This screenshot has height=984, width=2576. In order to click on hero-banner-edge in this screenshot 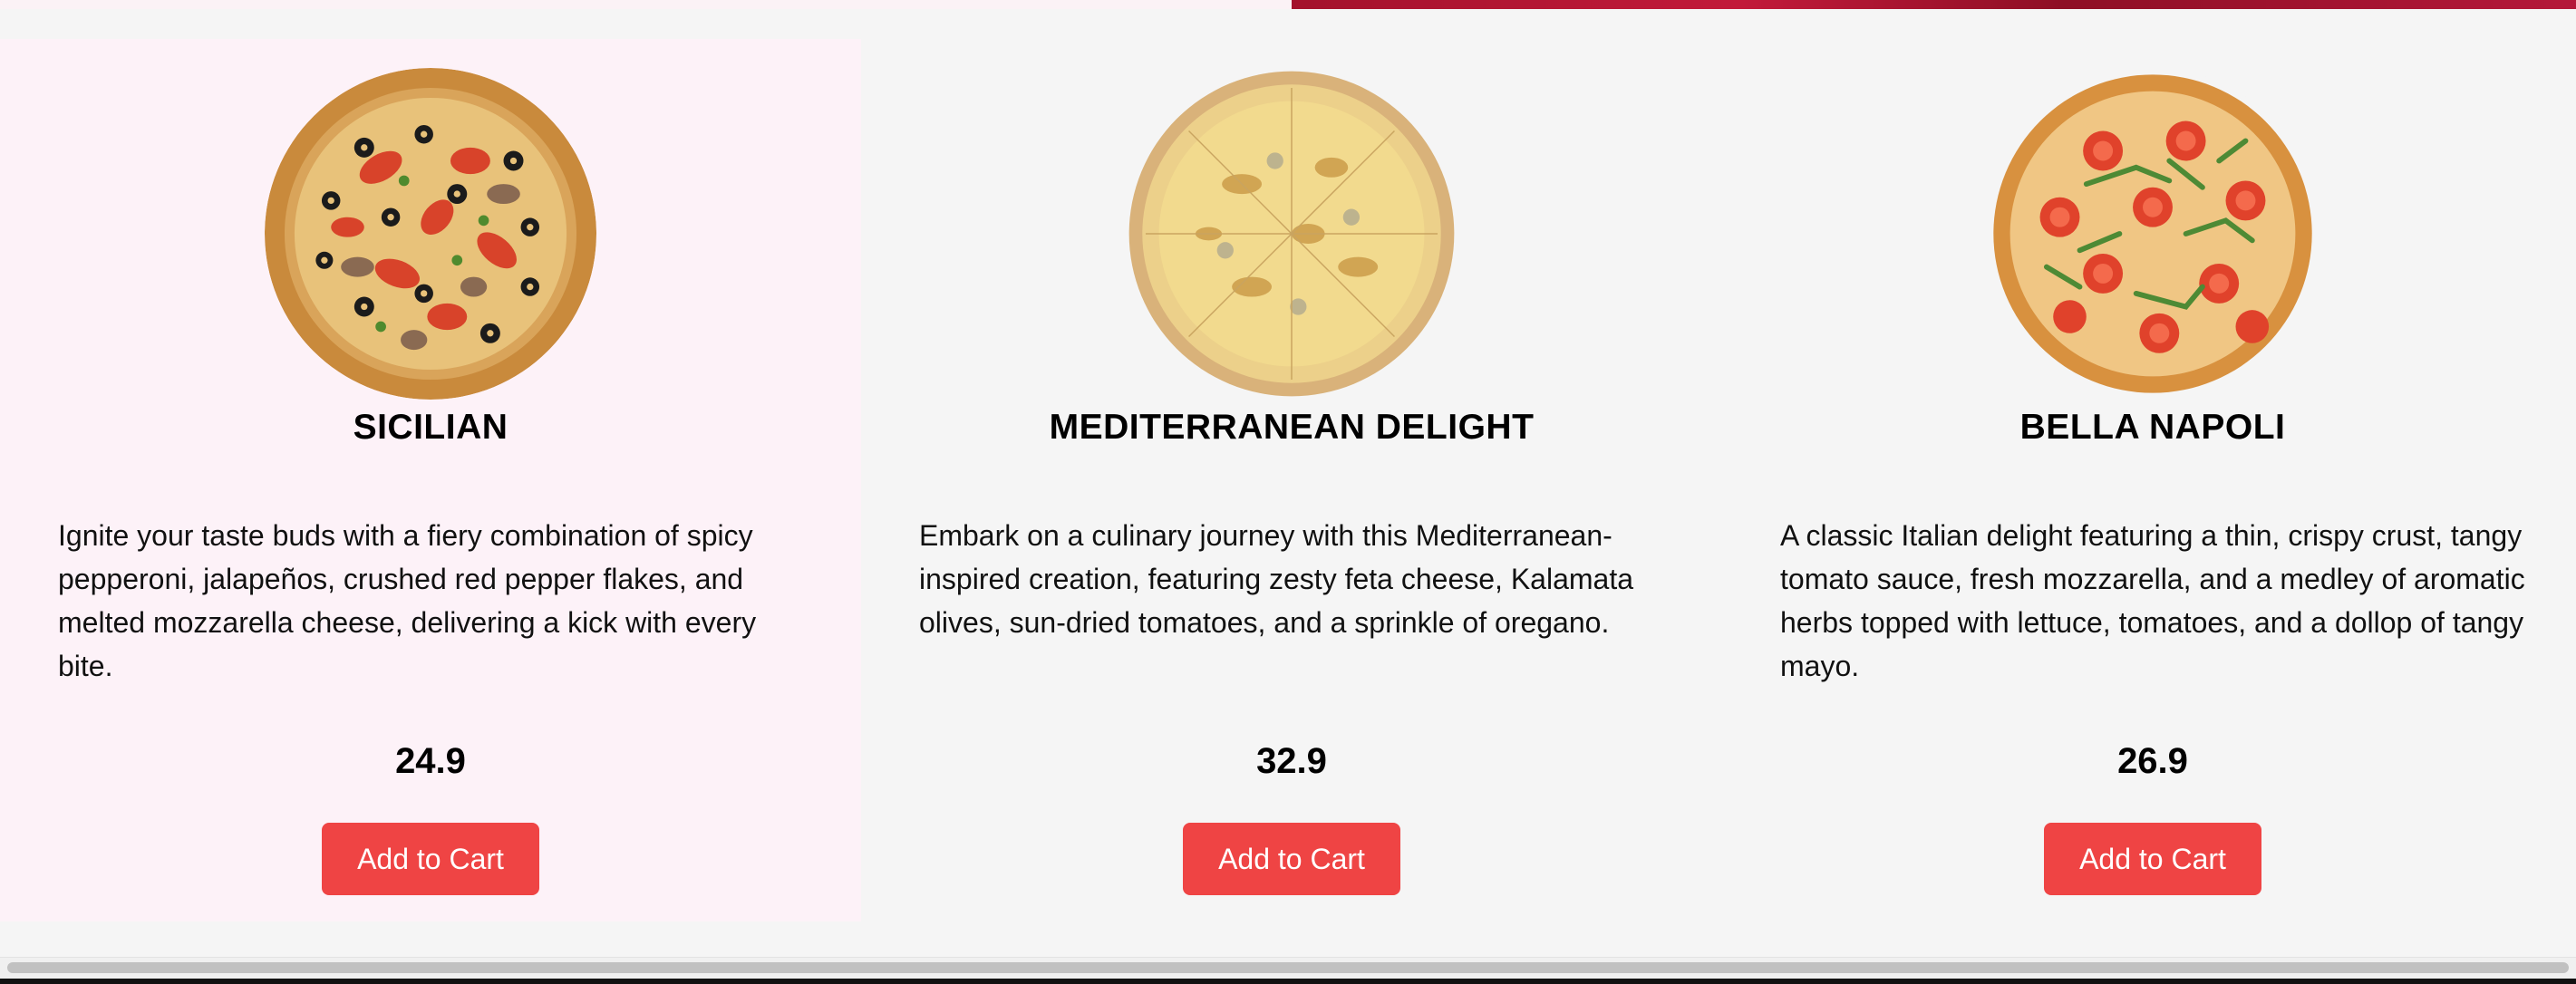, I will do `click(1934, 4)`.